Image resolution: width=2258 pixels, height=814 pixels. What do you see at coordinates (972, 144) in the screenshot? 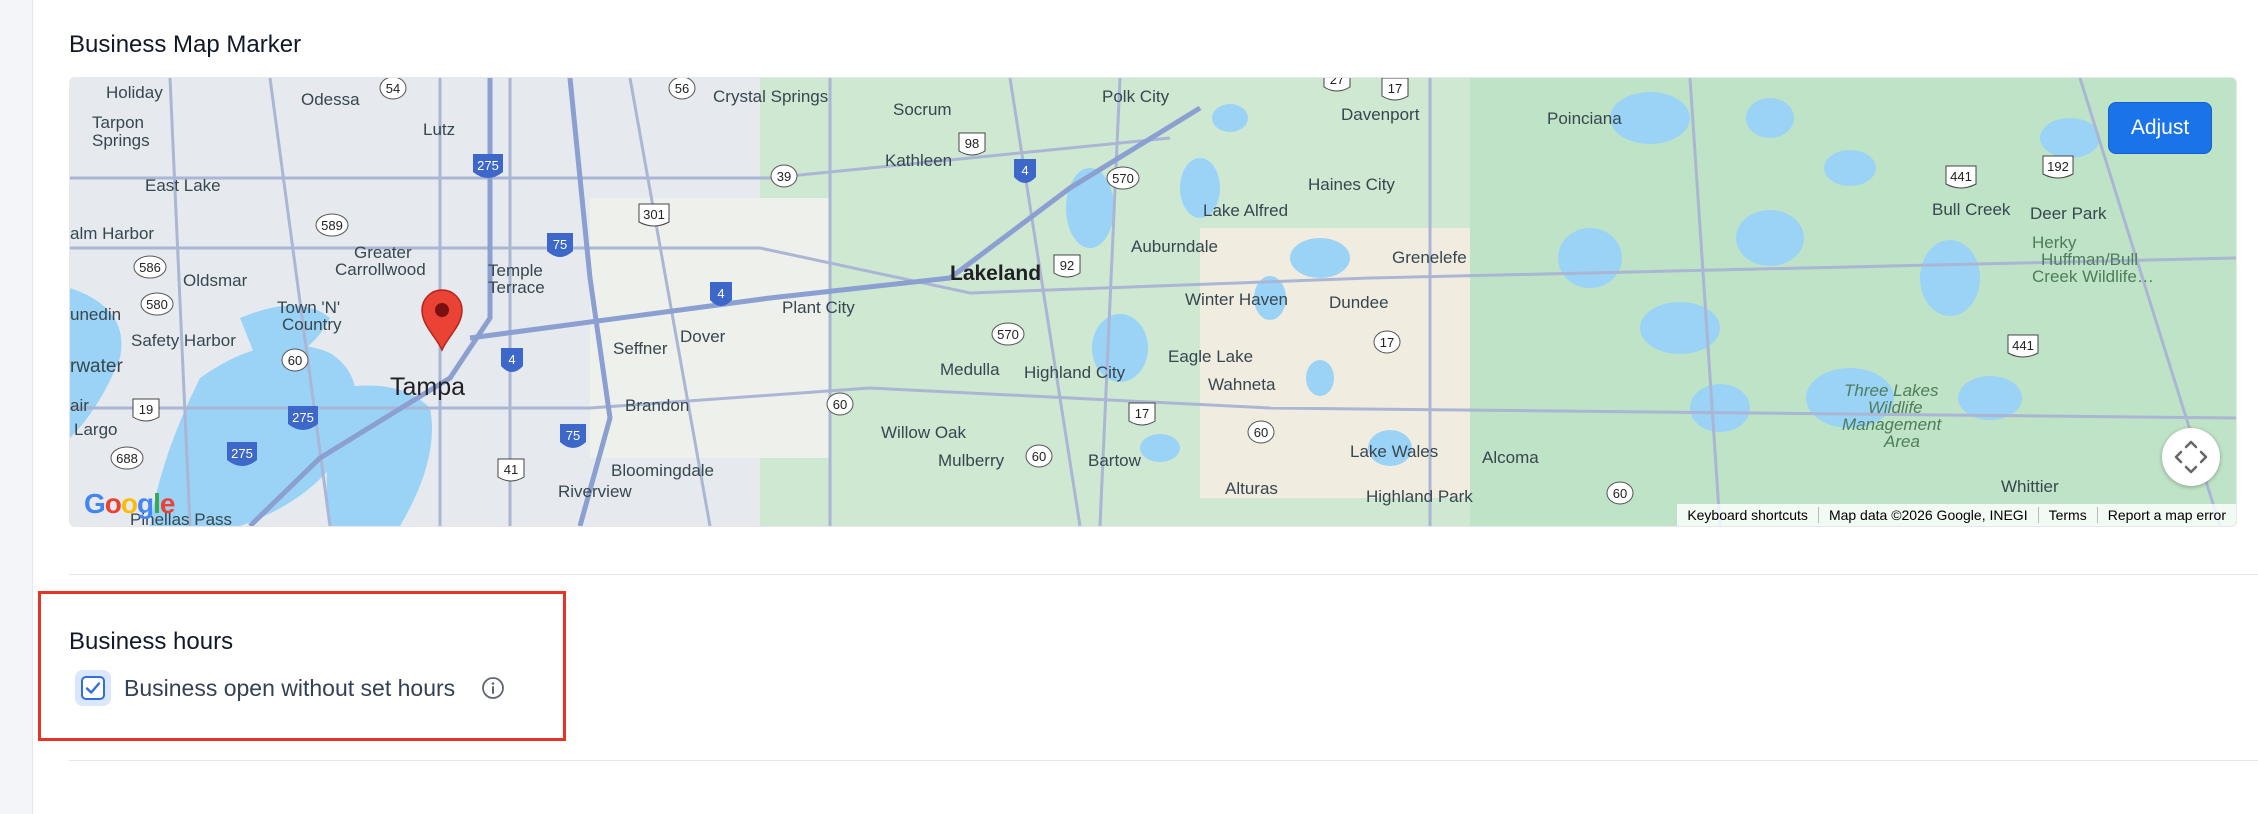
I see `us-route-shield: 98` at bounding box center [972, 144].